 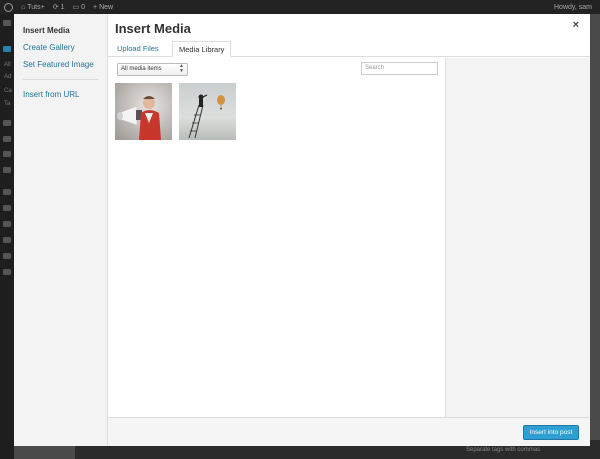 I want to click on site-name-link: ⌂ Tuts+, so click(x=33, y=7).